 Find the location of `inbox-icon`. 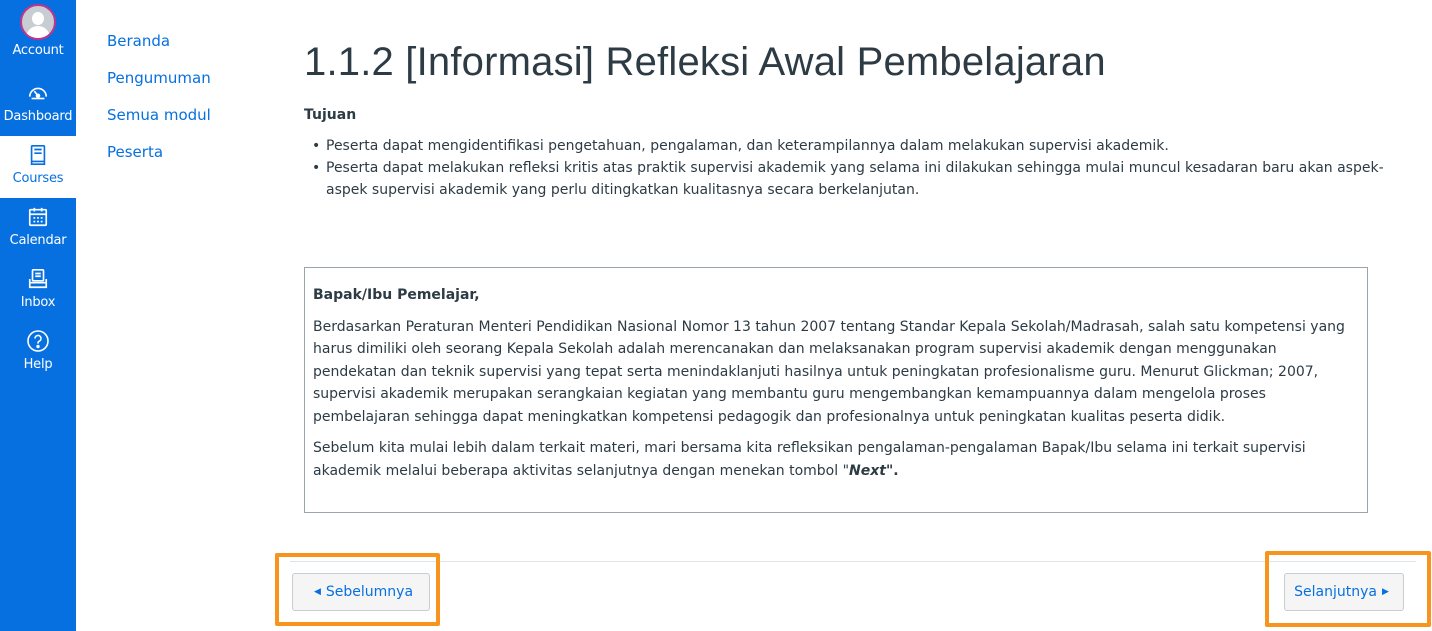

inbox-icon is located at coordinates (38, 279).